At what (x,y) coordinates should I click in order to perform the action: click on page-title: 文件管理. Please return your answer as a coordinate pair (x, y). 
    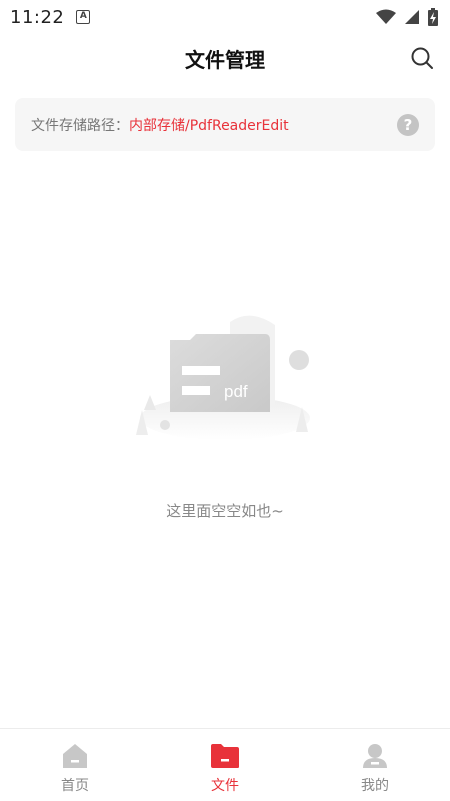
    Looking at the image, I should click on (225, 59).